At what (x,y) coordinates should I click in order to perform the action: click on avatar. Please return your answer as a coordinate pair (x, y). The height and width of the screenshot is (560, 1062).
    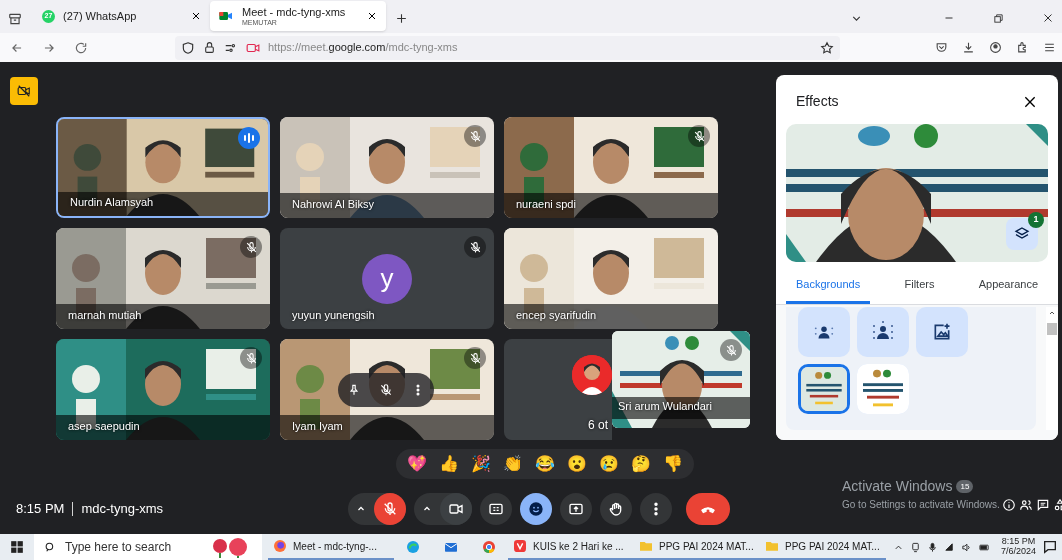
    Looking at the image, I should click on (592, 375).